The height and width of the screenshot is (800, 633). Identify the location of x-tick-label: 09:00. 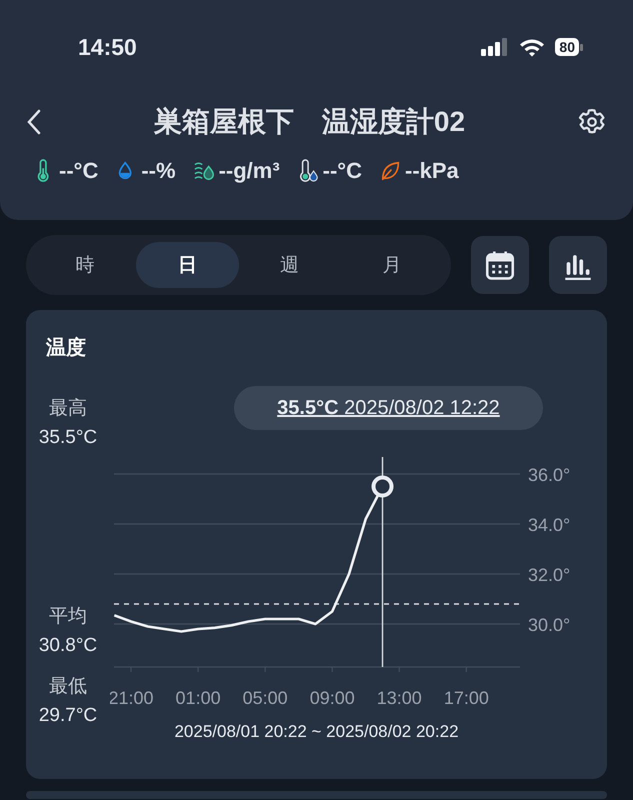
(332, 698).